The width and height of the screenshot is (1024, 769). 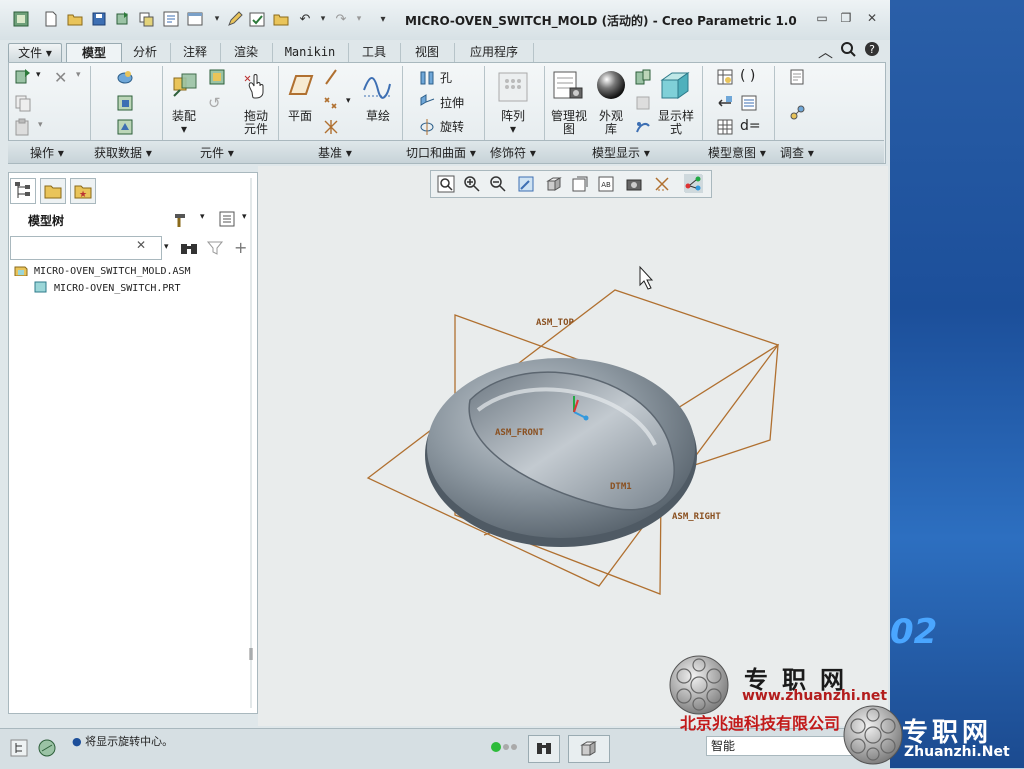 What do you see at coordinates (305, 19) in the screenshot?
I see `undo-icon: ↶` at bounding box center [305, 19].